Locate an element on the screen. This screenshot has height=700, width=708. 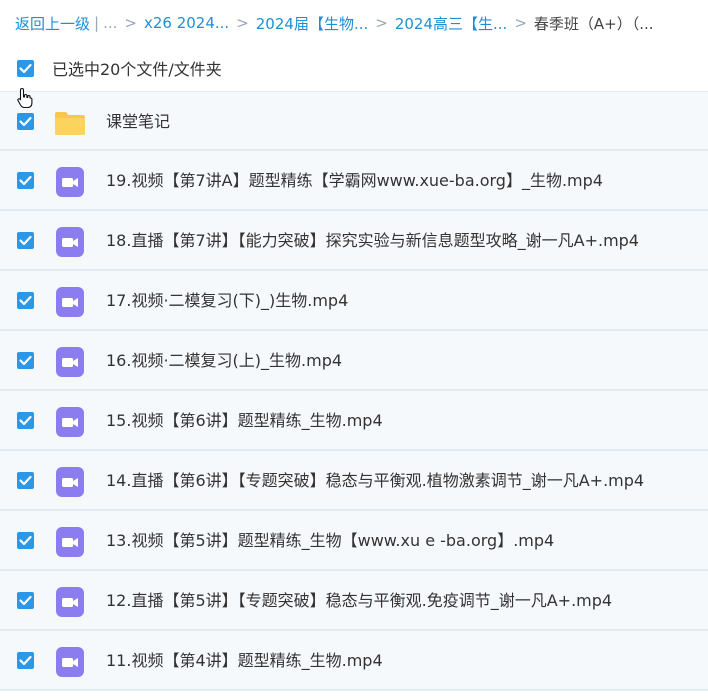
file-row-video: 18.直播【第7讲】【能力突破】探究实验与新信息题型攻略_谢一凡A+.mp4 is located at coordinates (354, 241).